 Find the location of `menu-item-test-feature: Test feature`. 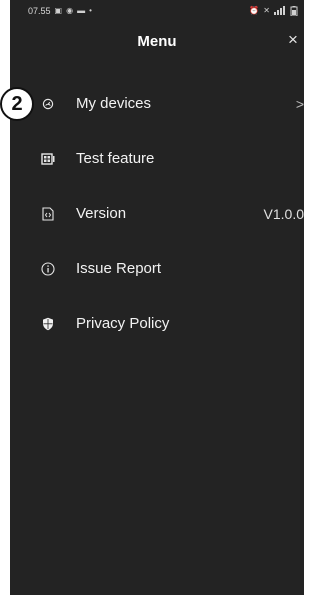

menu-item-test-feature: Test feature is located at coordinates (157, 158).